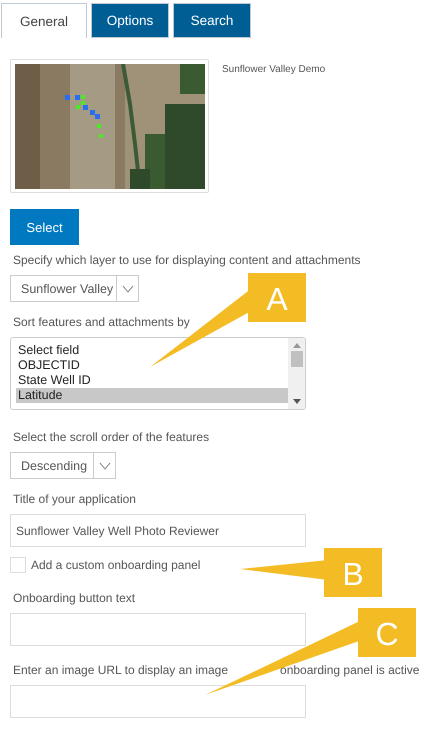  I want to click on checkbox-label: Add a custom onboarding panel, so click(115, 565).